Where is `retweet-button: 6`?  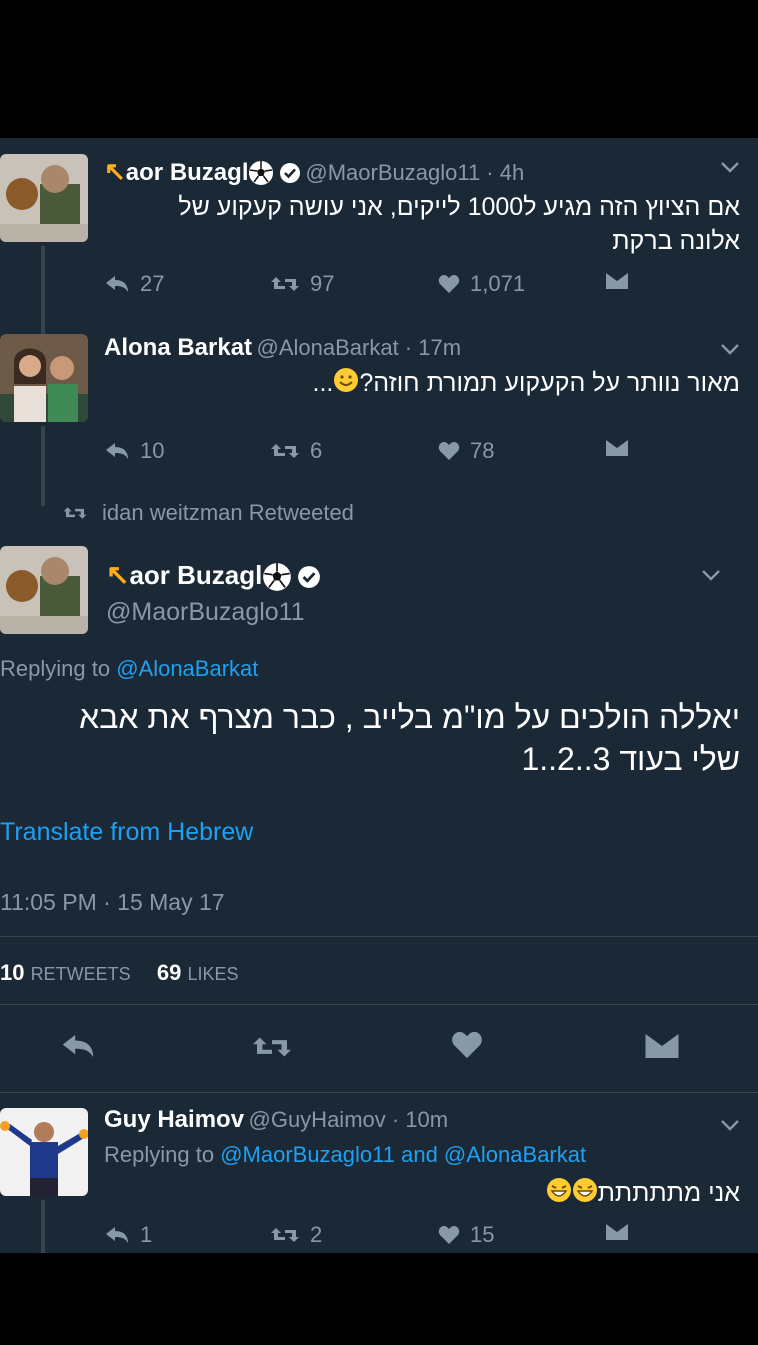
retweet-button: 6 is located at coordinates (296, 451).